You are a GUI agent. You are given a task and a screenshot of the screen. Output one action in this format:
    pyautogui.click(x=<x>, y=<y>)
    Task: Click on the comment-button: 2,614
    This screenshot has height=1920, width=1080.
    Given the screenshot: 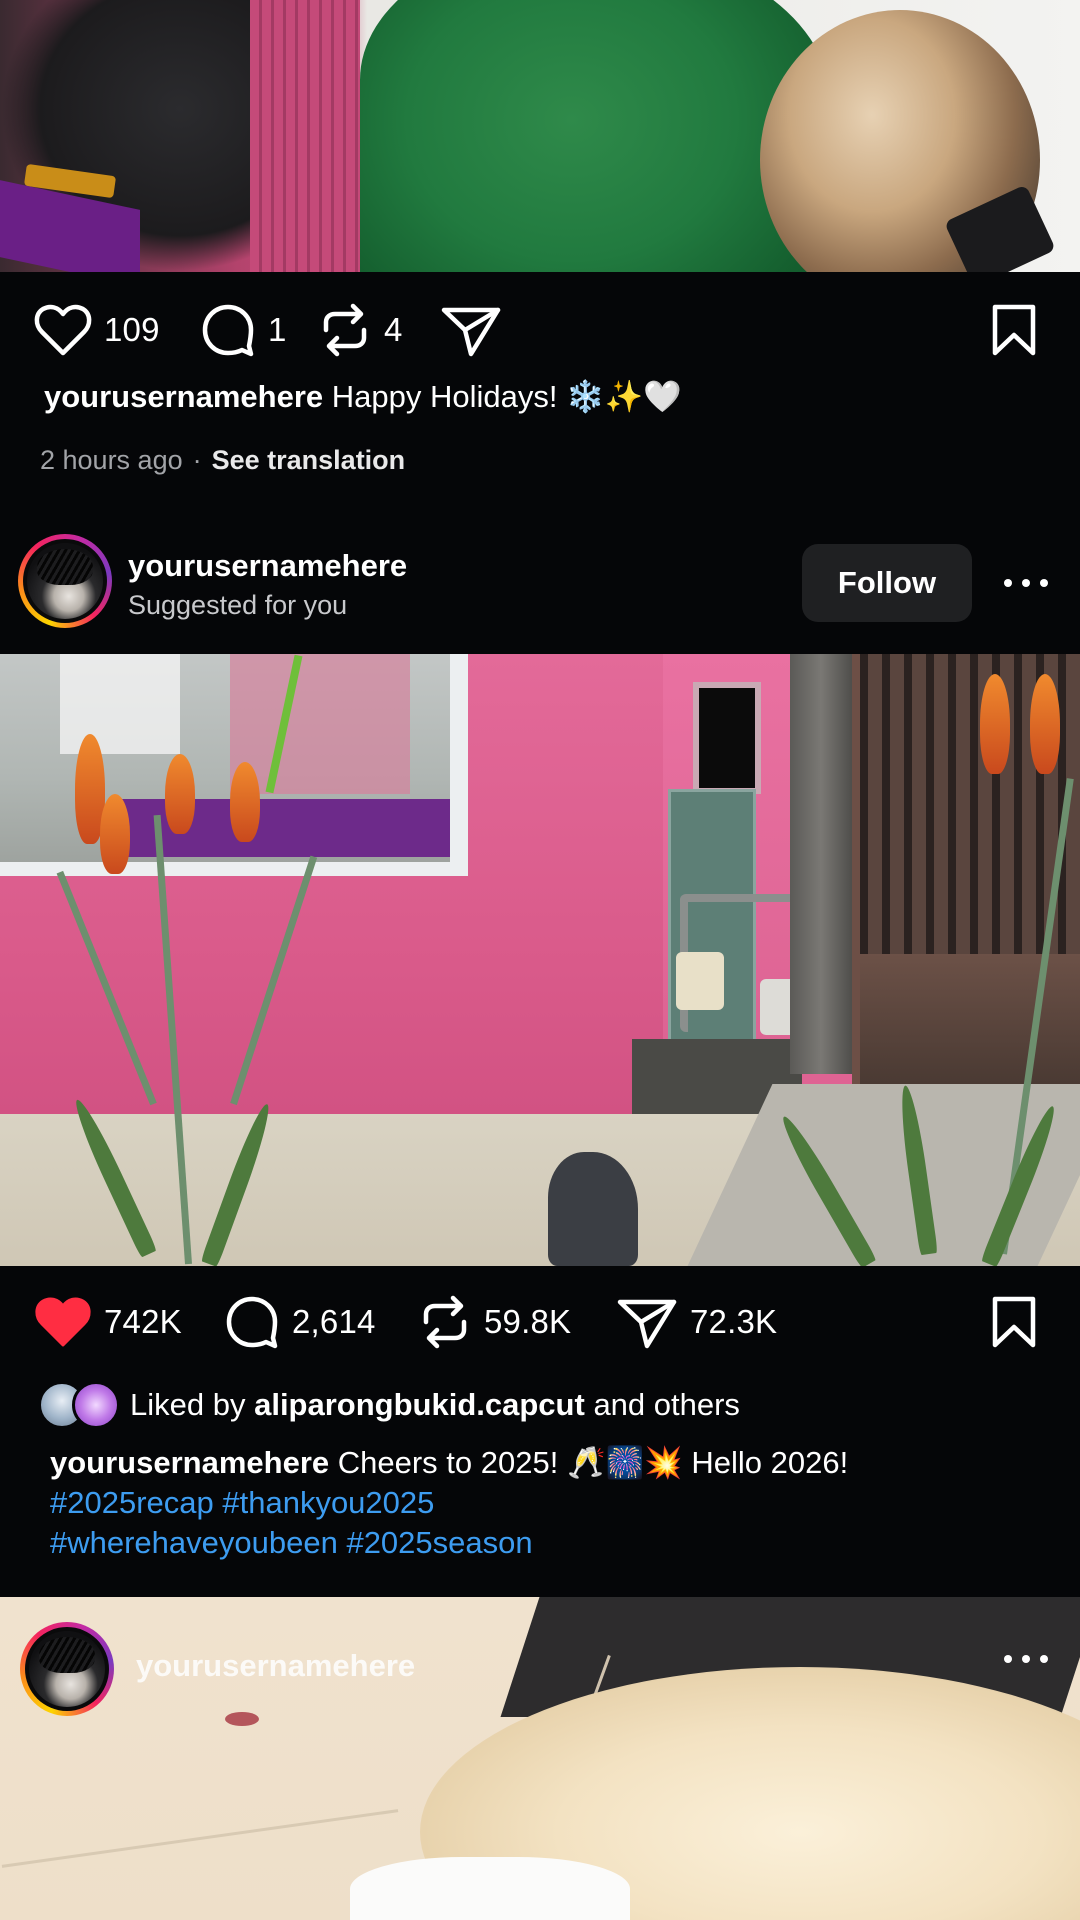 What is the action you would take?
    pyautogui.click(x=300, y=1322)
    